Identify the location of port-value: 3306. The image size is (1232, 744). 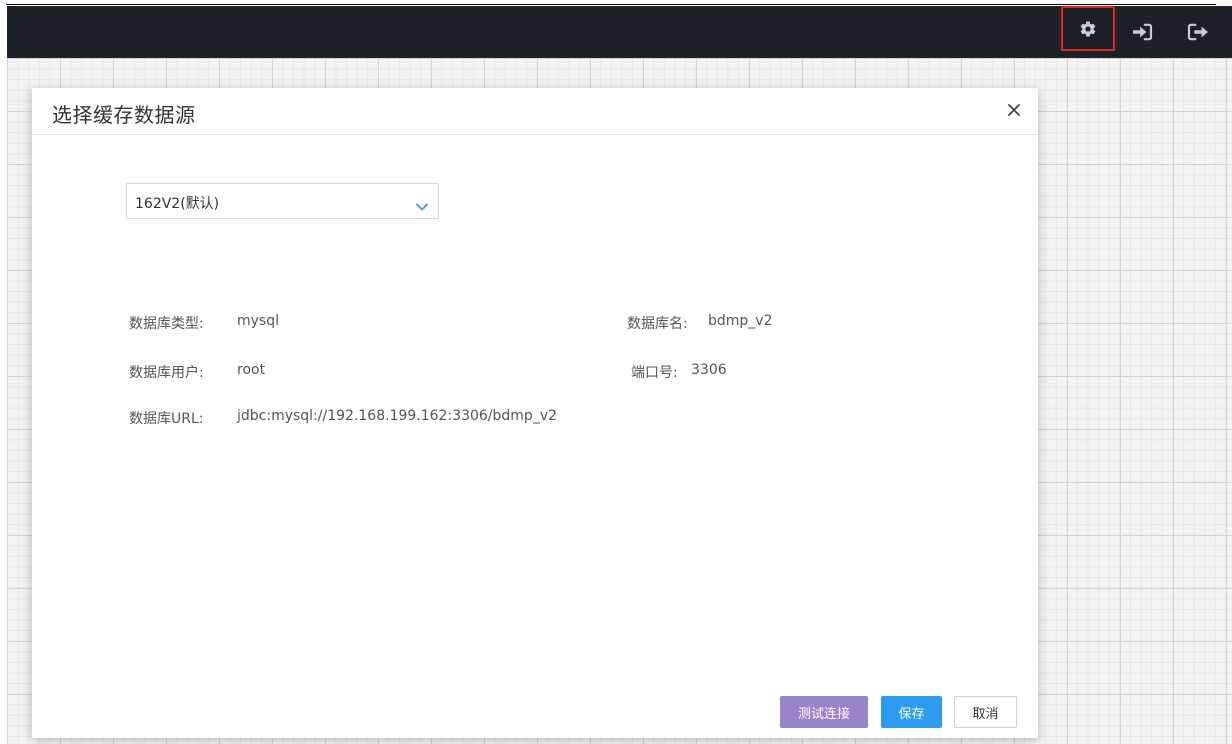
(709, 370).